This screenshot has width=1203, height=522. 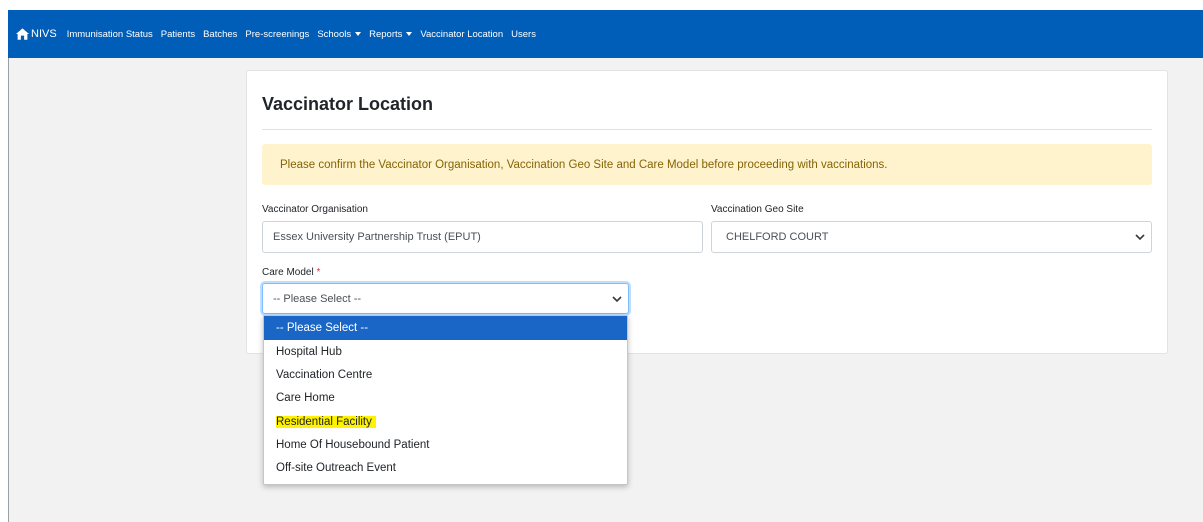 I want to click on option-please-select: -- Please Select --, so click(x=445, y=328).